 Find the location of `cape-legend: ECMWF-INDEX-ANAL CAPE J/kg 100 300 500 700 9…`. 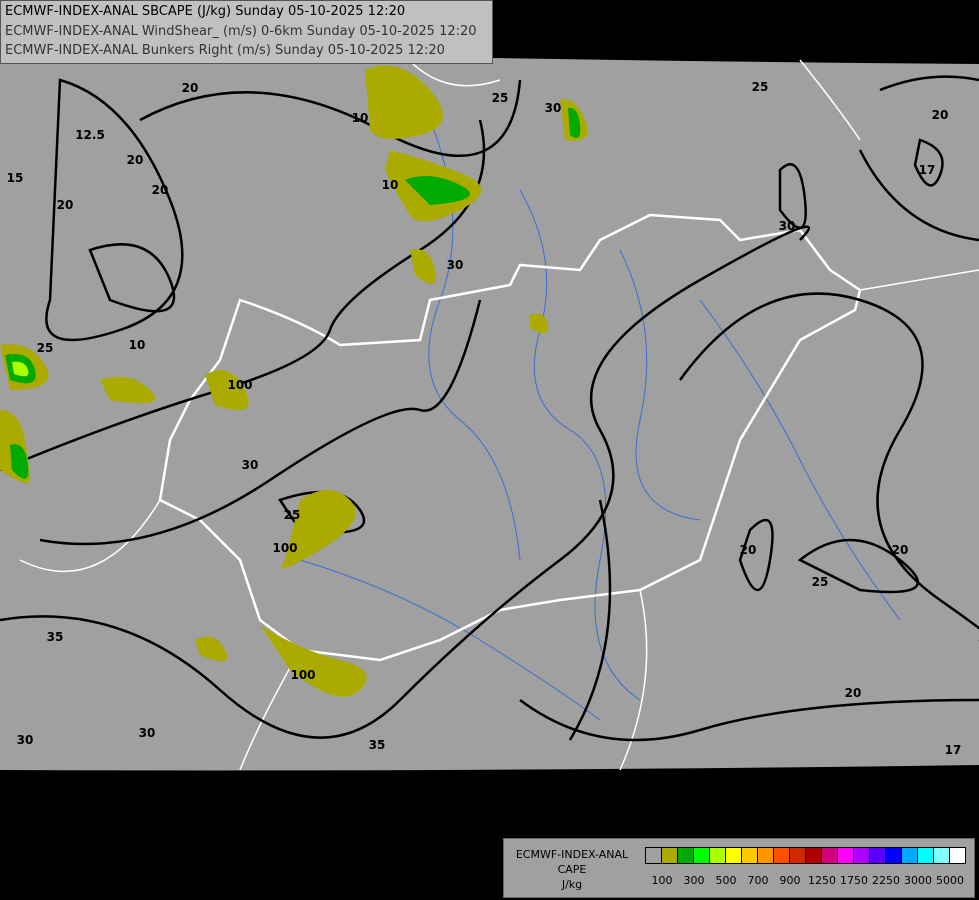

cape-legend: ECMWF-INDEX-ANAL CAPE J/kg 100 300 500 700 9… is located at coordinates (739, 868).